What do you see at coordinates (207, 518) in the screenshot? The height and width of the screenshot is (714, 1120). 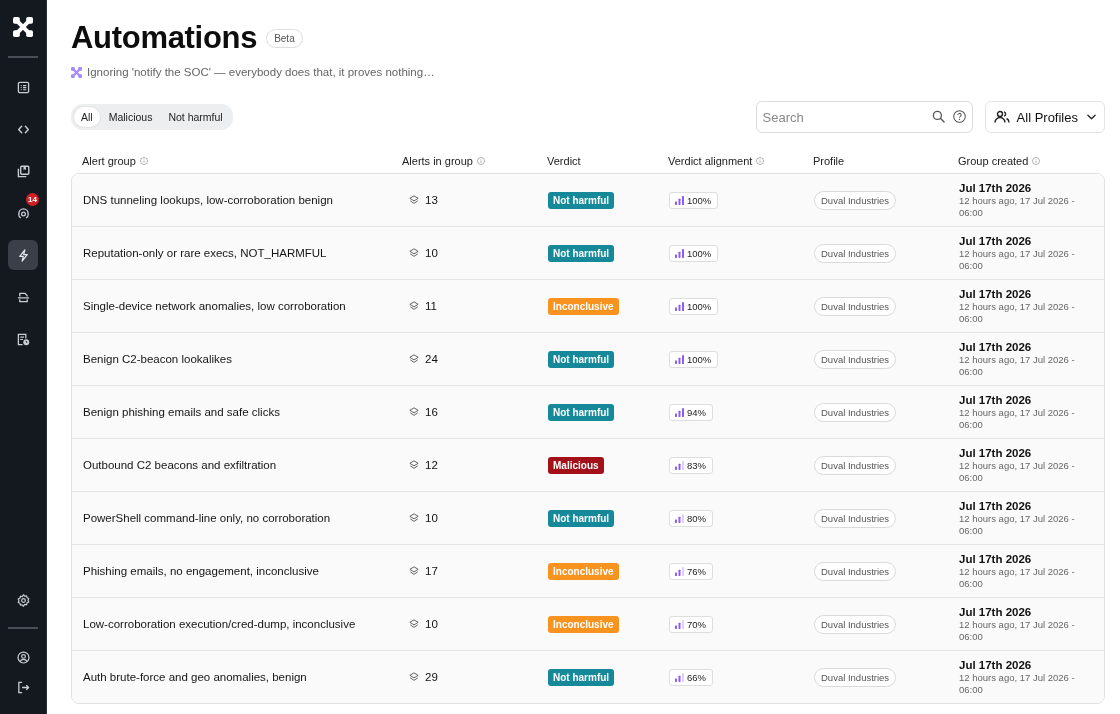 I see `alert-group-name: PowerShell command-line only, no corroboration` at bounding box center [207, 518].